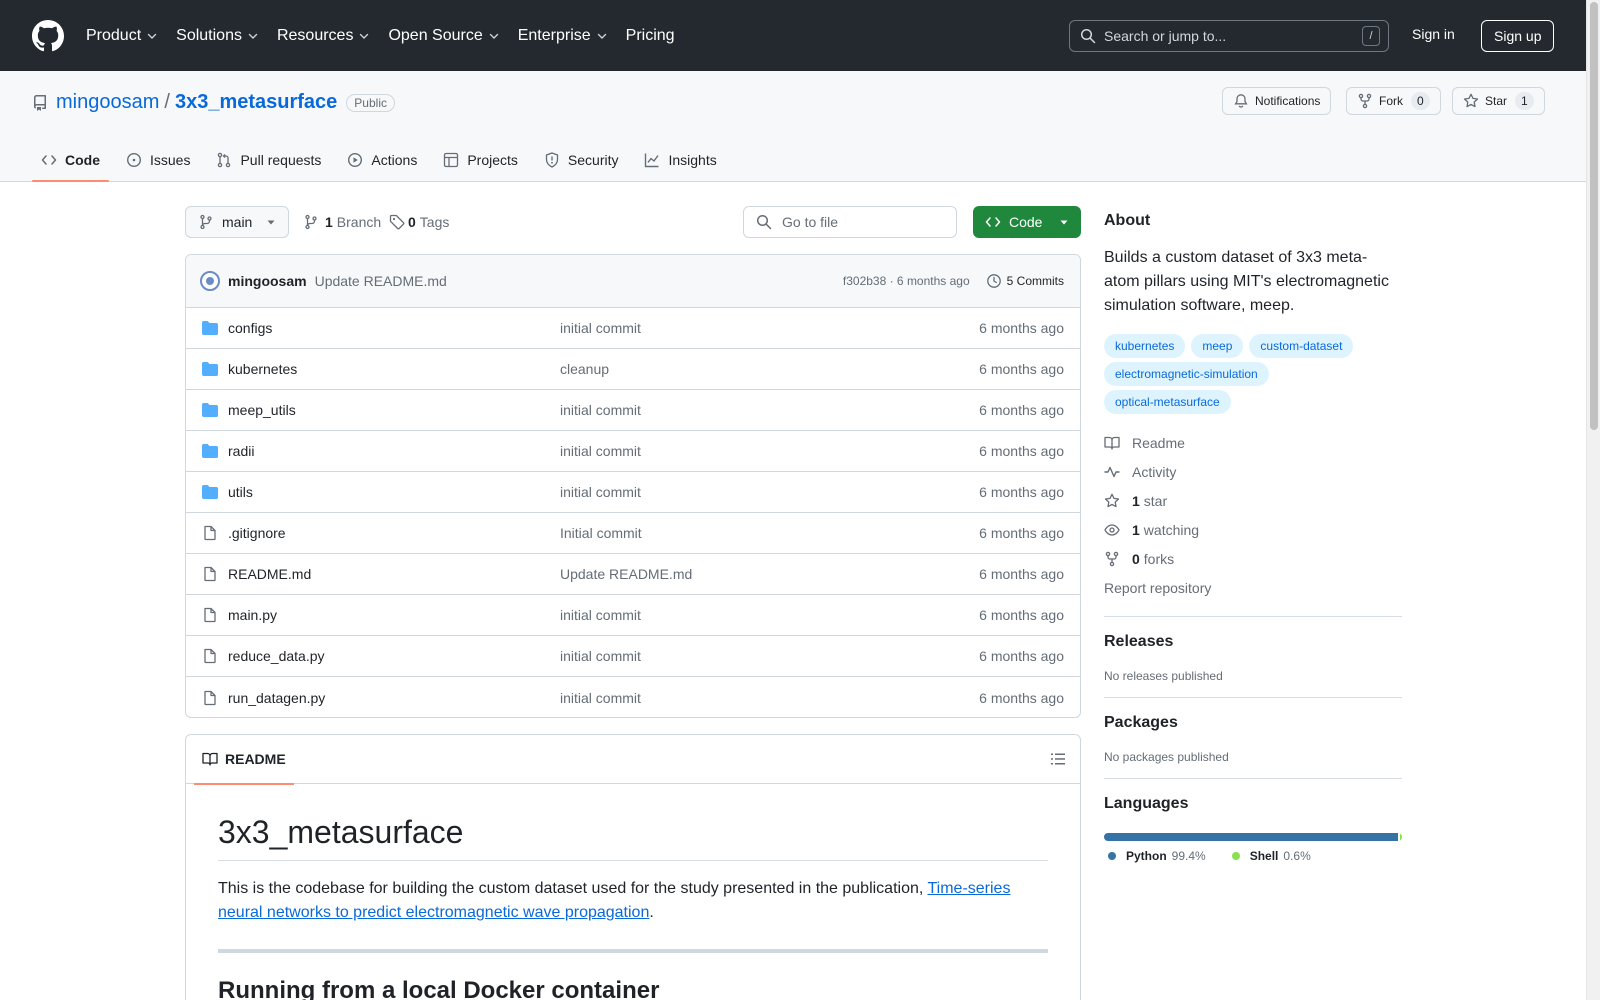 The height and width of the screenshot is (1000, 1600). I want to click on notifications-button: Notifications, so click(1277, 101).